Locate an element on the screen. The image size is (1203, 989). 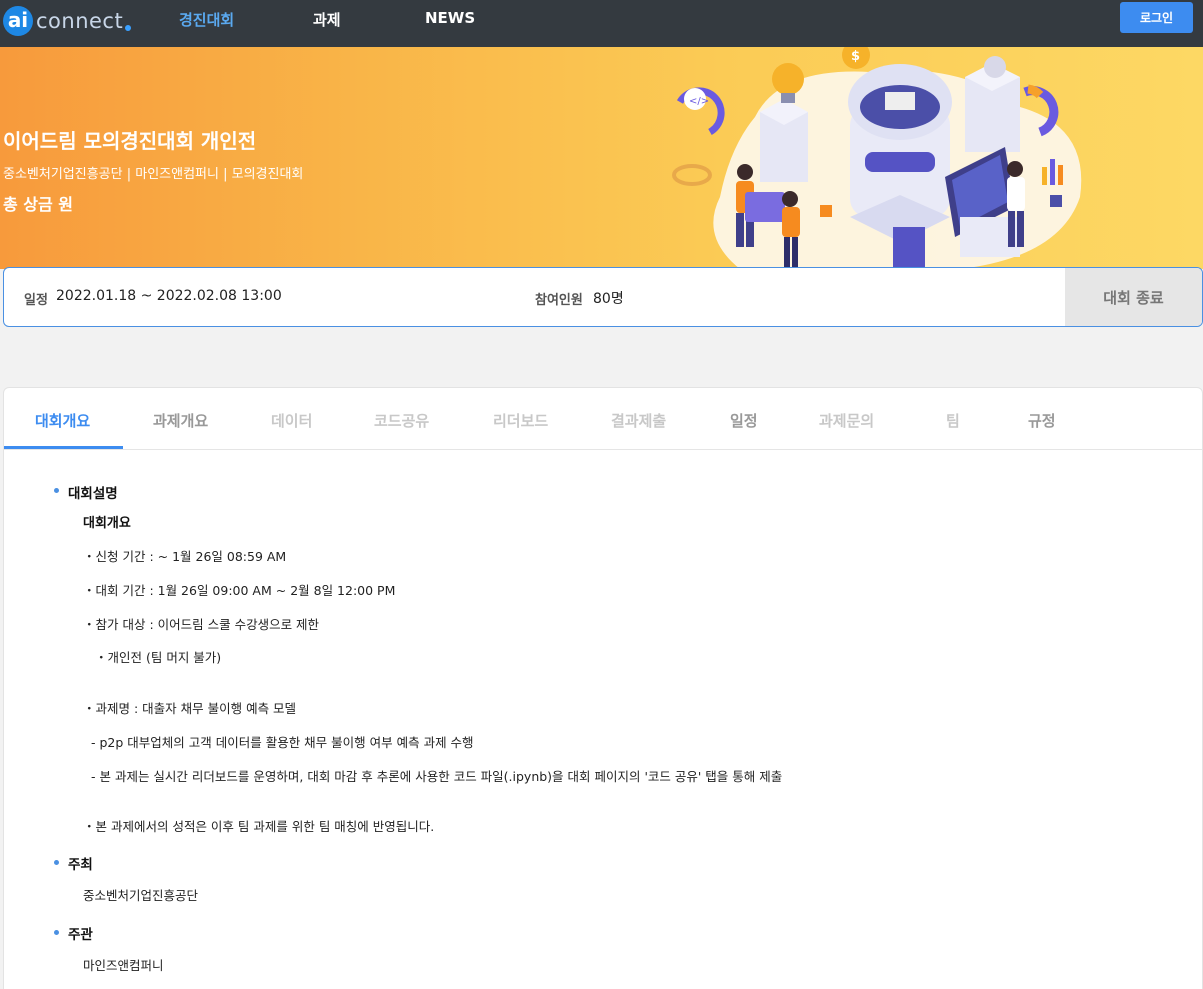
tab-overview: 대회개요 is located at coordinates (62, 420).